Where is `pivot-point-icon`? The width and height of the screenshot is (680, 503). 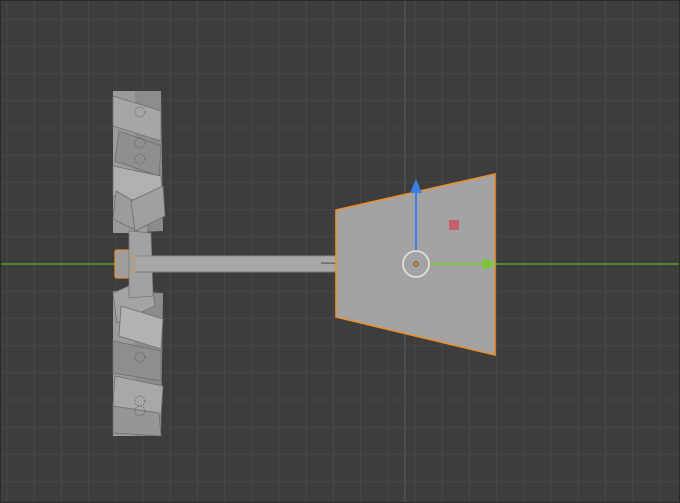
pivot-point-icon is located at coordinates (416, 264).